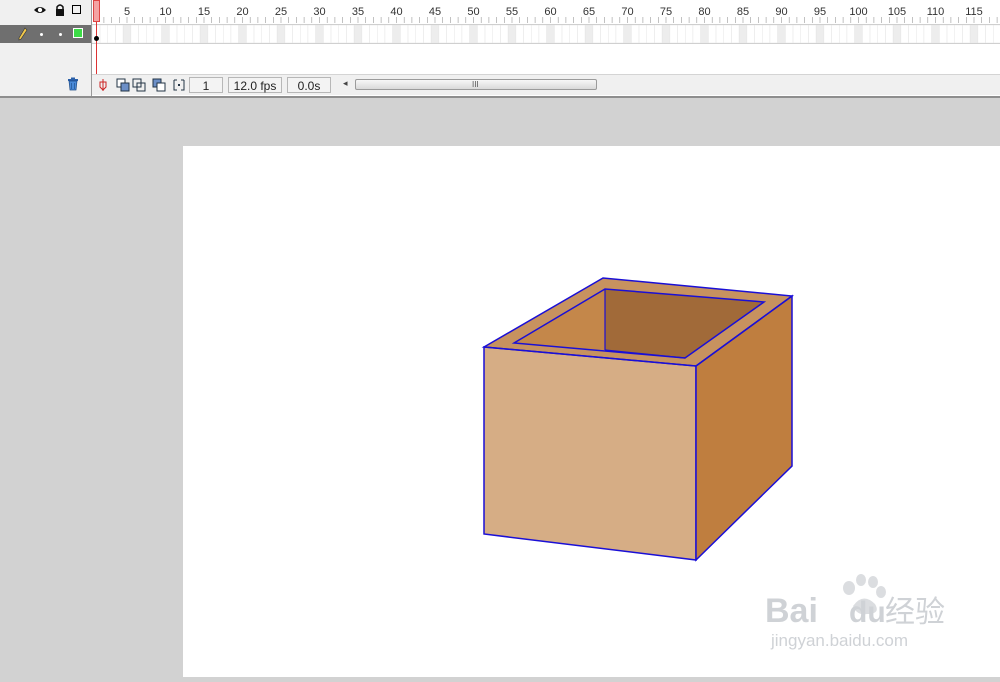 The width and height of the screenshot is (1000, 682). I want to click on frame-grid, so click(546, 34).